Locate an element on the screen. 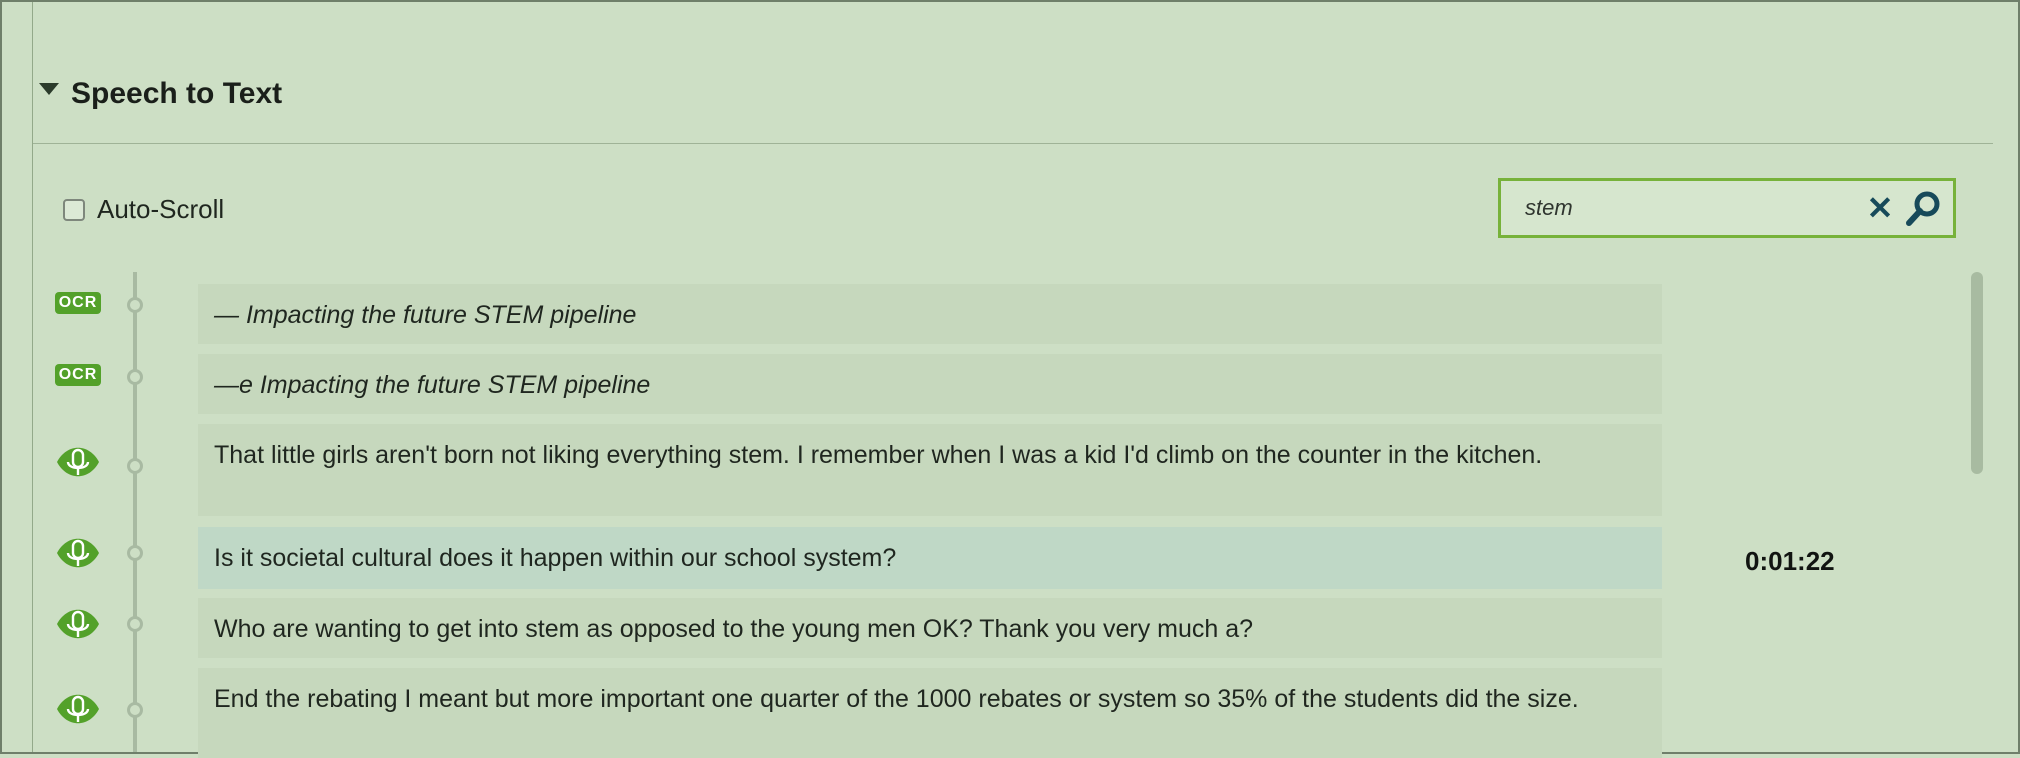 The height and width of the screenshot is (758, 2020). search-box: ✕ is located at coordinates (1727, 208).